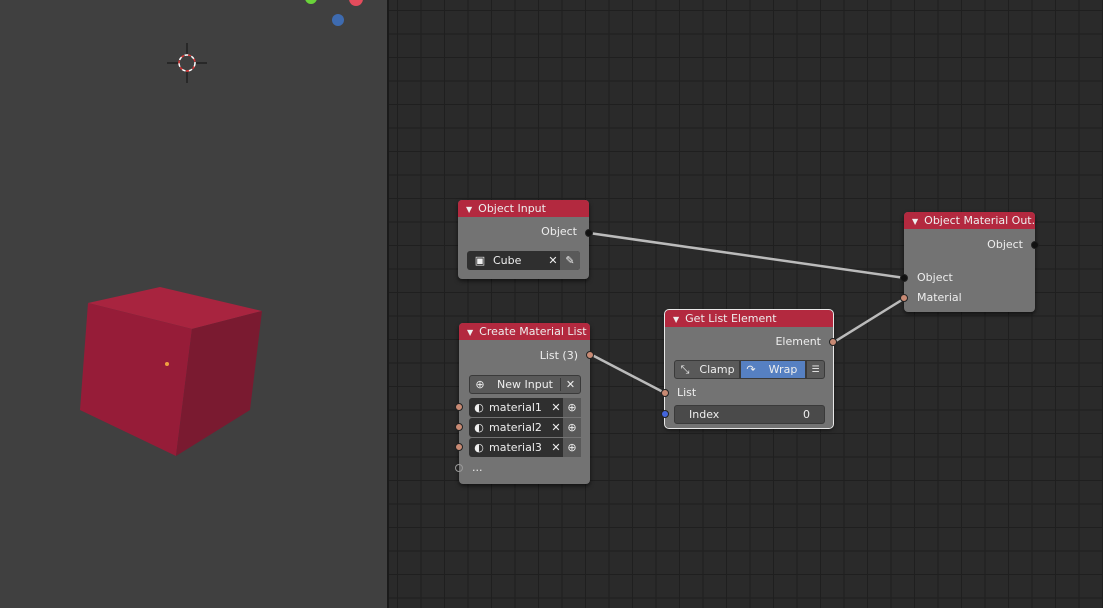 This screenshot has height=608, width=1103. I want to click on input-label: Object, so click(935, 277).